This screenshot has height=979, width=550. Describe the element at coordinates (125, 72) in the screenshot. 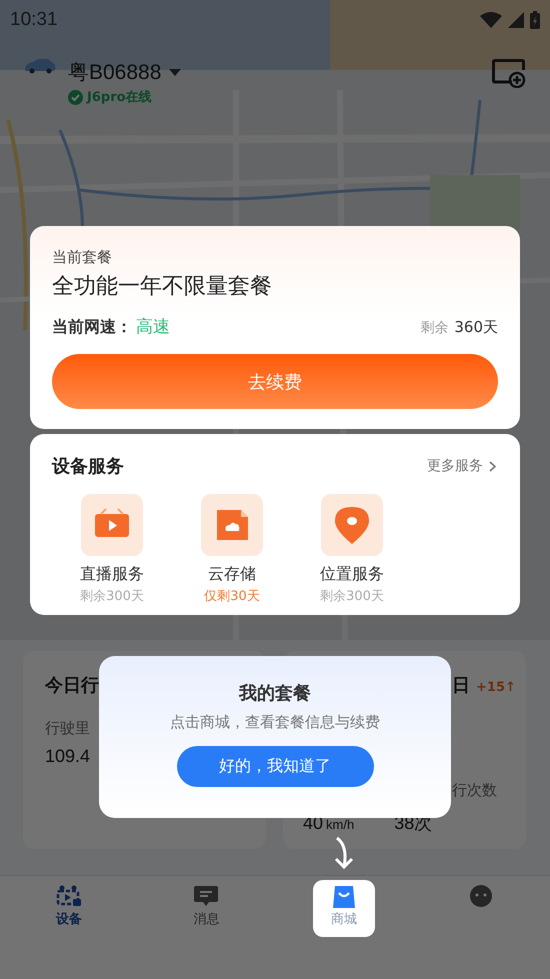

I see `vehicle-selector: 粤B06888` at that location.